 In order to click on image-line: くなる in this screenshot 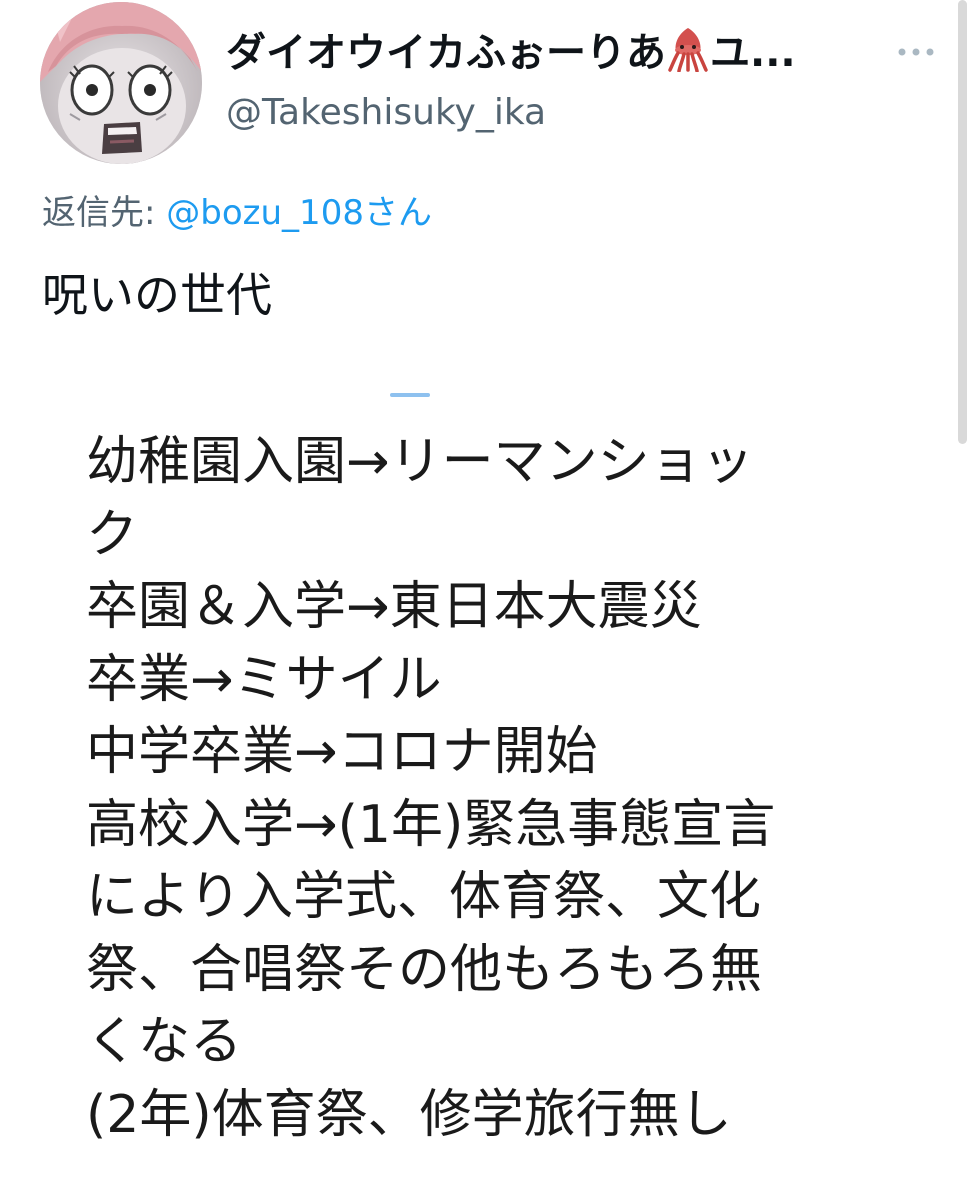, I will do `click(164, 1042)`.